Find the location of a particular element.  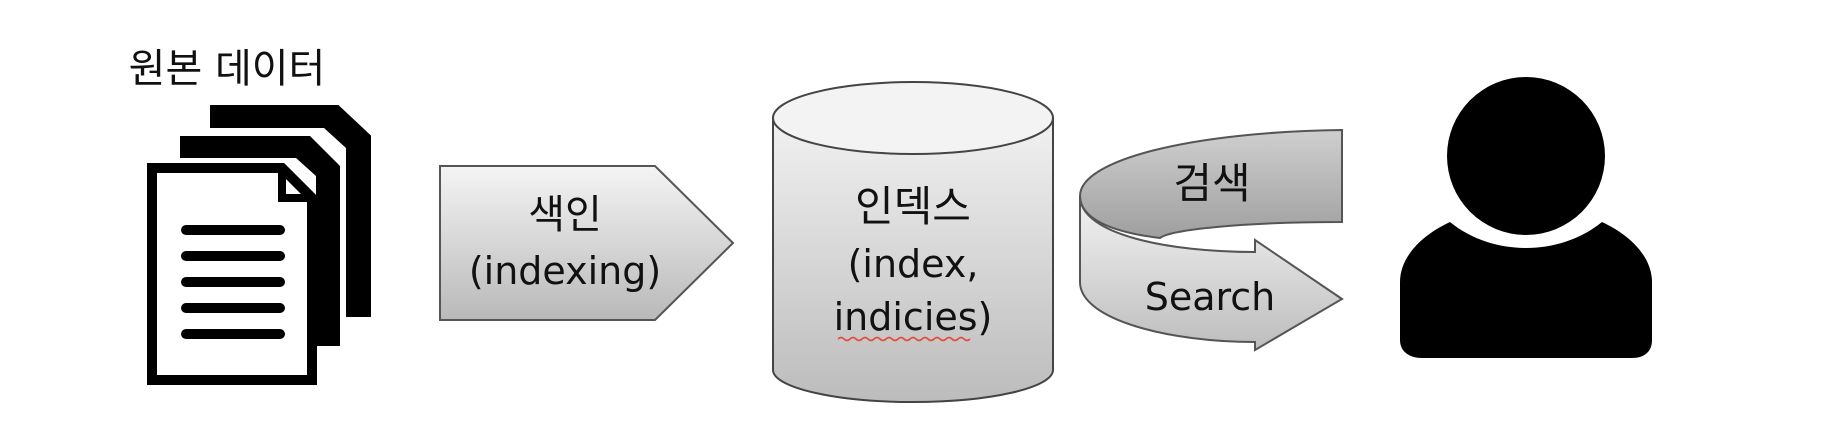

source-title: 원본 데이터 is located at coordinates (227, 69).